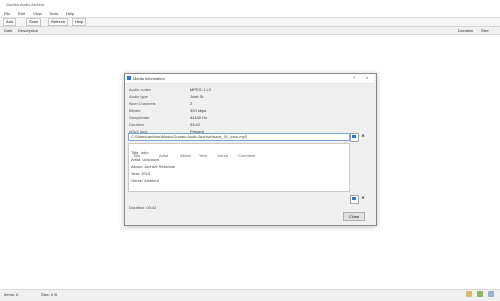  What do you see at coordinates (250, 31) in the screenshot?
I see `table-header` at bounding box center [250, 31].